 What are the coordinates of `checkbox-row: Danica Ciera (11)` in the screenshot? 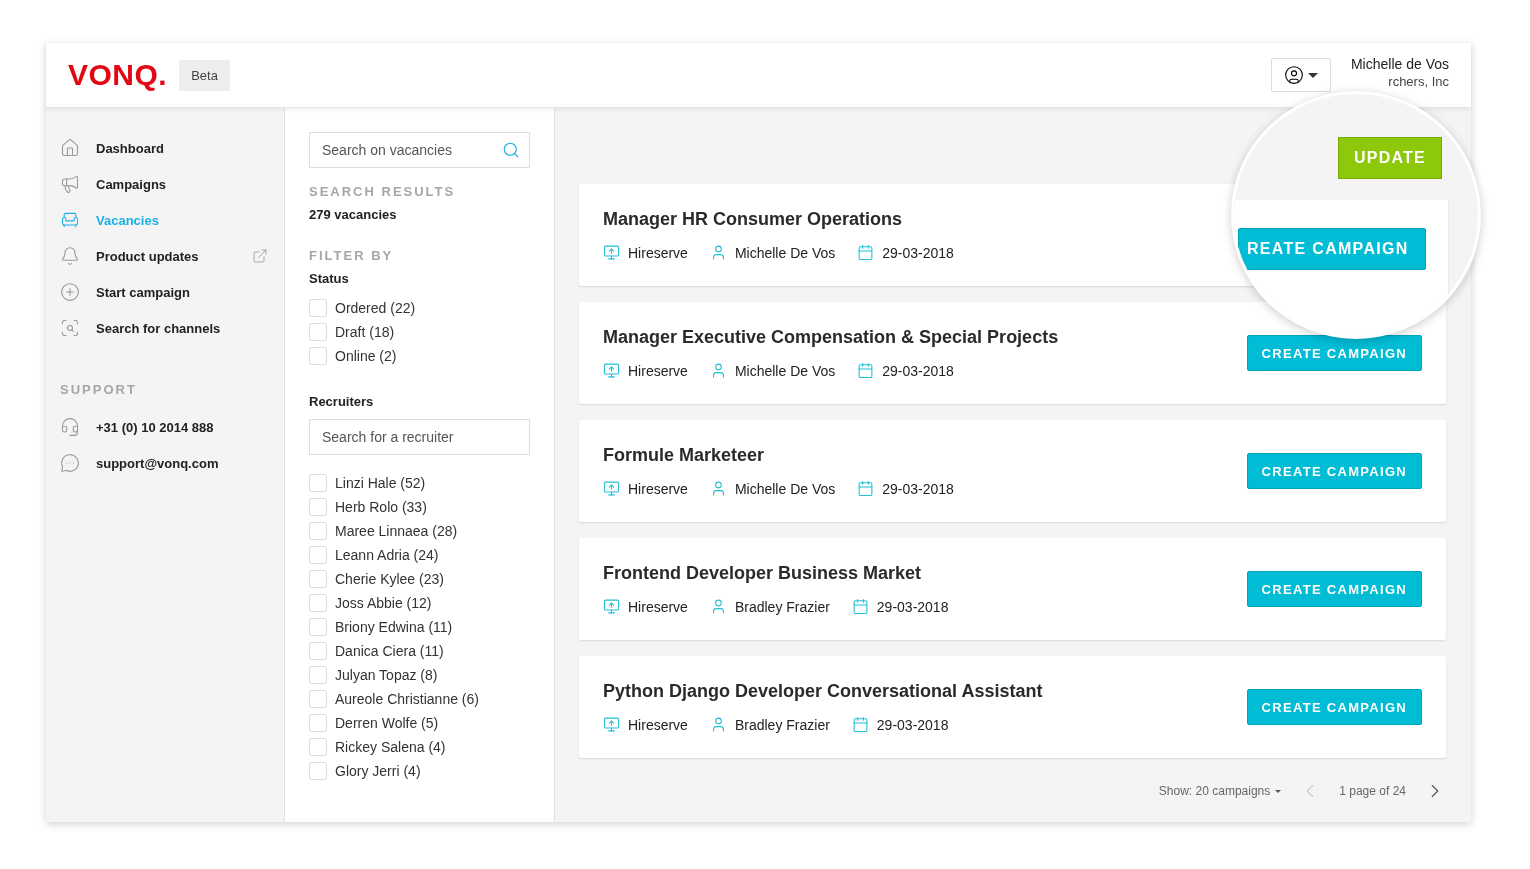 It's located at (419, 651).